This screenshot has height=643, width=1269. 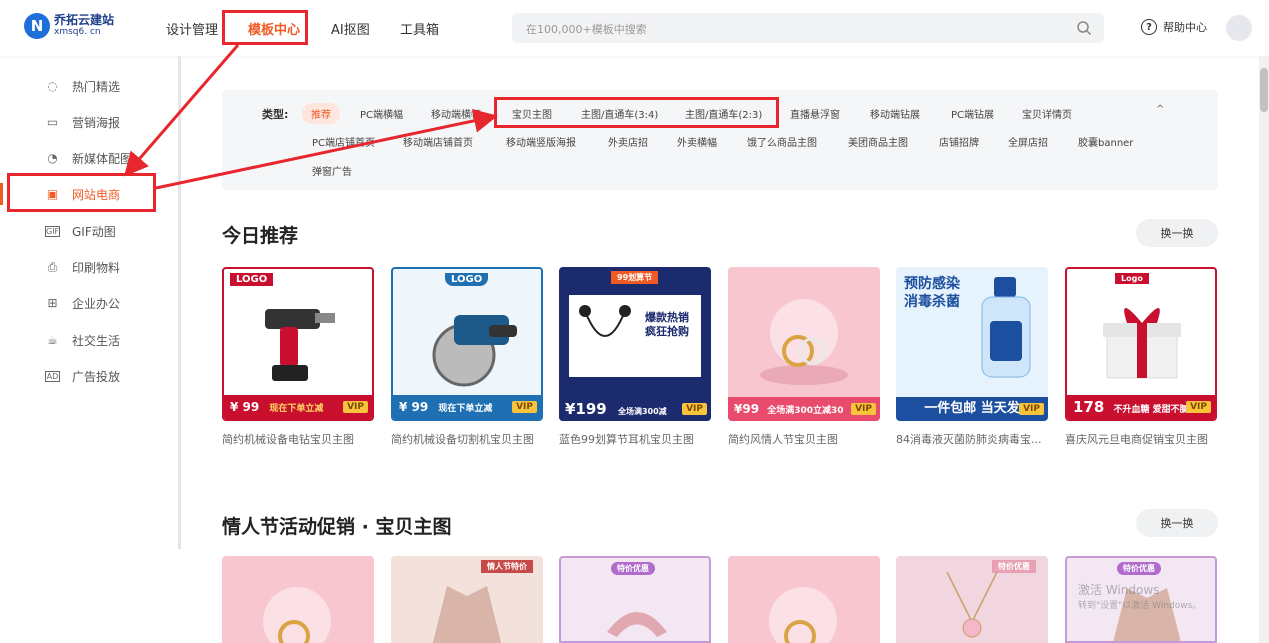 I want to click on windows-activation-watermark: 激活 Windows 转到"设置"以激活 Windows。, so click(x=1140, y=597).